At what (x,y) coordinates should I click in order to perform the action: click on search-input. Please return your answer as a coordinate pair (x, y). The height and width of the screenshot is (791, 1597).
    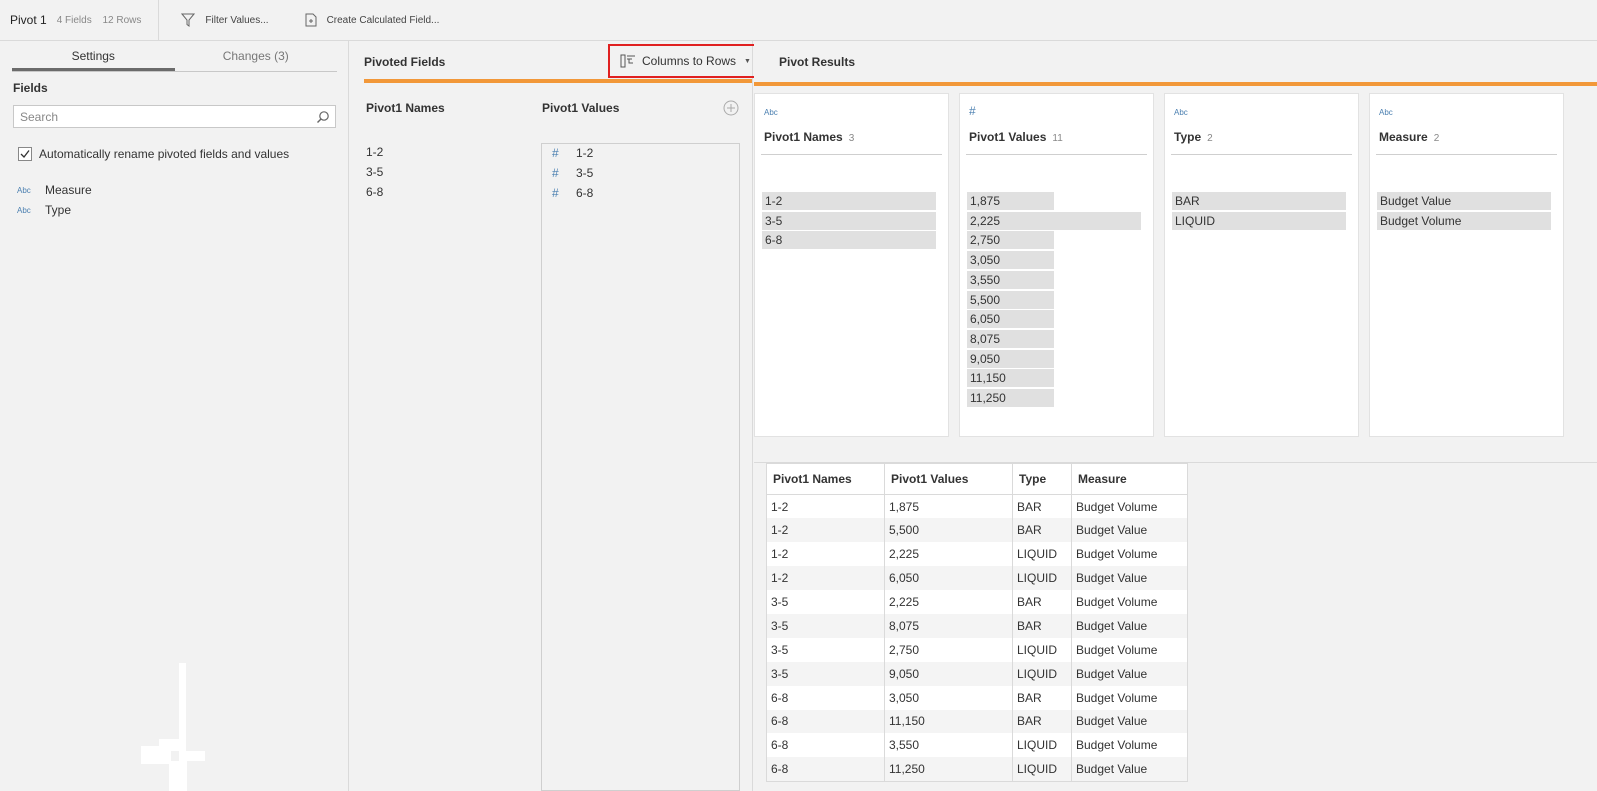
    Looking at the image, I should click on (159, 116).